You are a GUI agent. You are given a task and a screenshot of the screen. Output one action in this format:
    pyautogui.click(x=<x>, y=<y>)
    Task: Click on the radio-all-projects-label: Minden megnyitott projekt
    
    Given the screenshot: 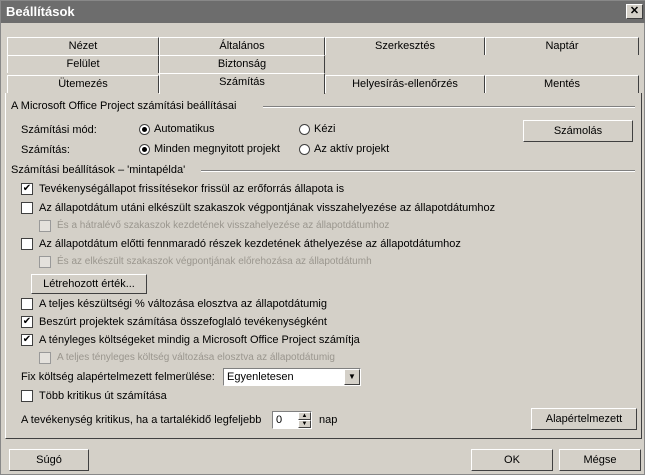 What is the action you would take?
    pyautogui.click(x=217, y=149)
    